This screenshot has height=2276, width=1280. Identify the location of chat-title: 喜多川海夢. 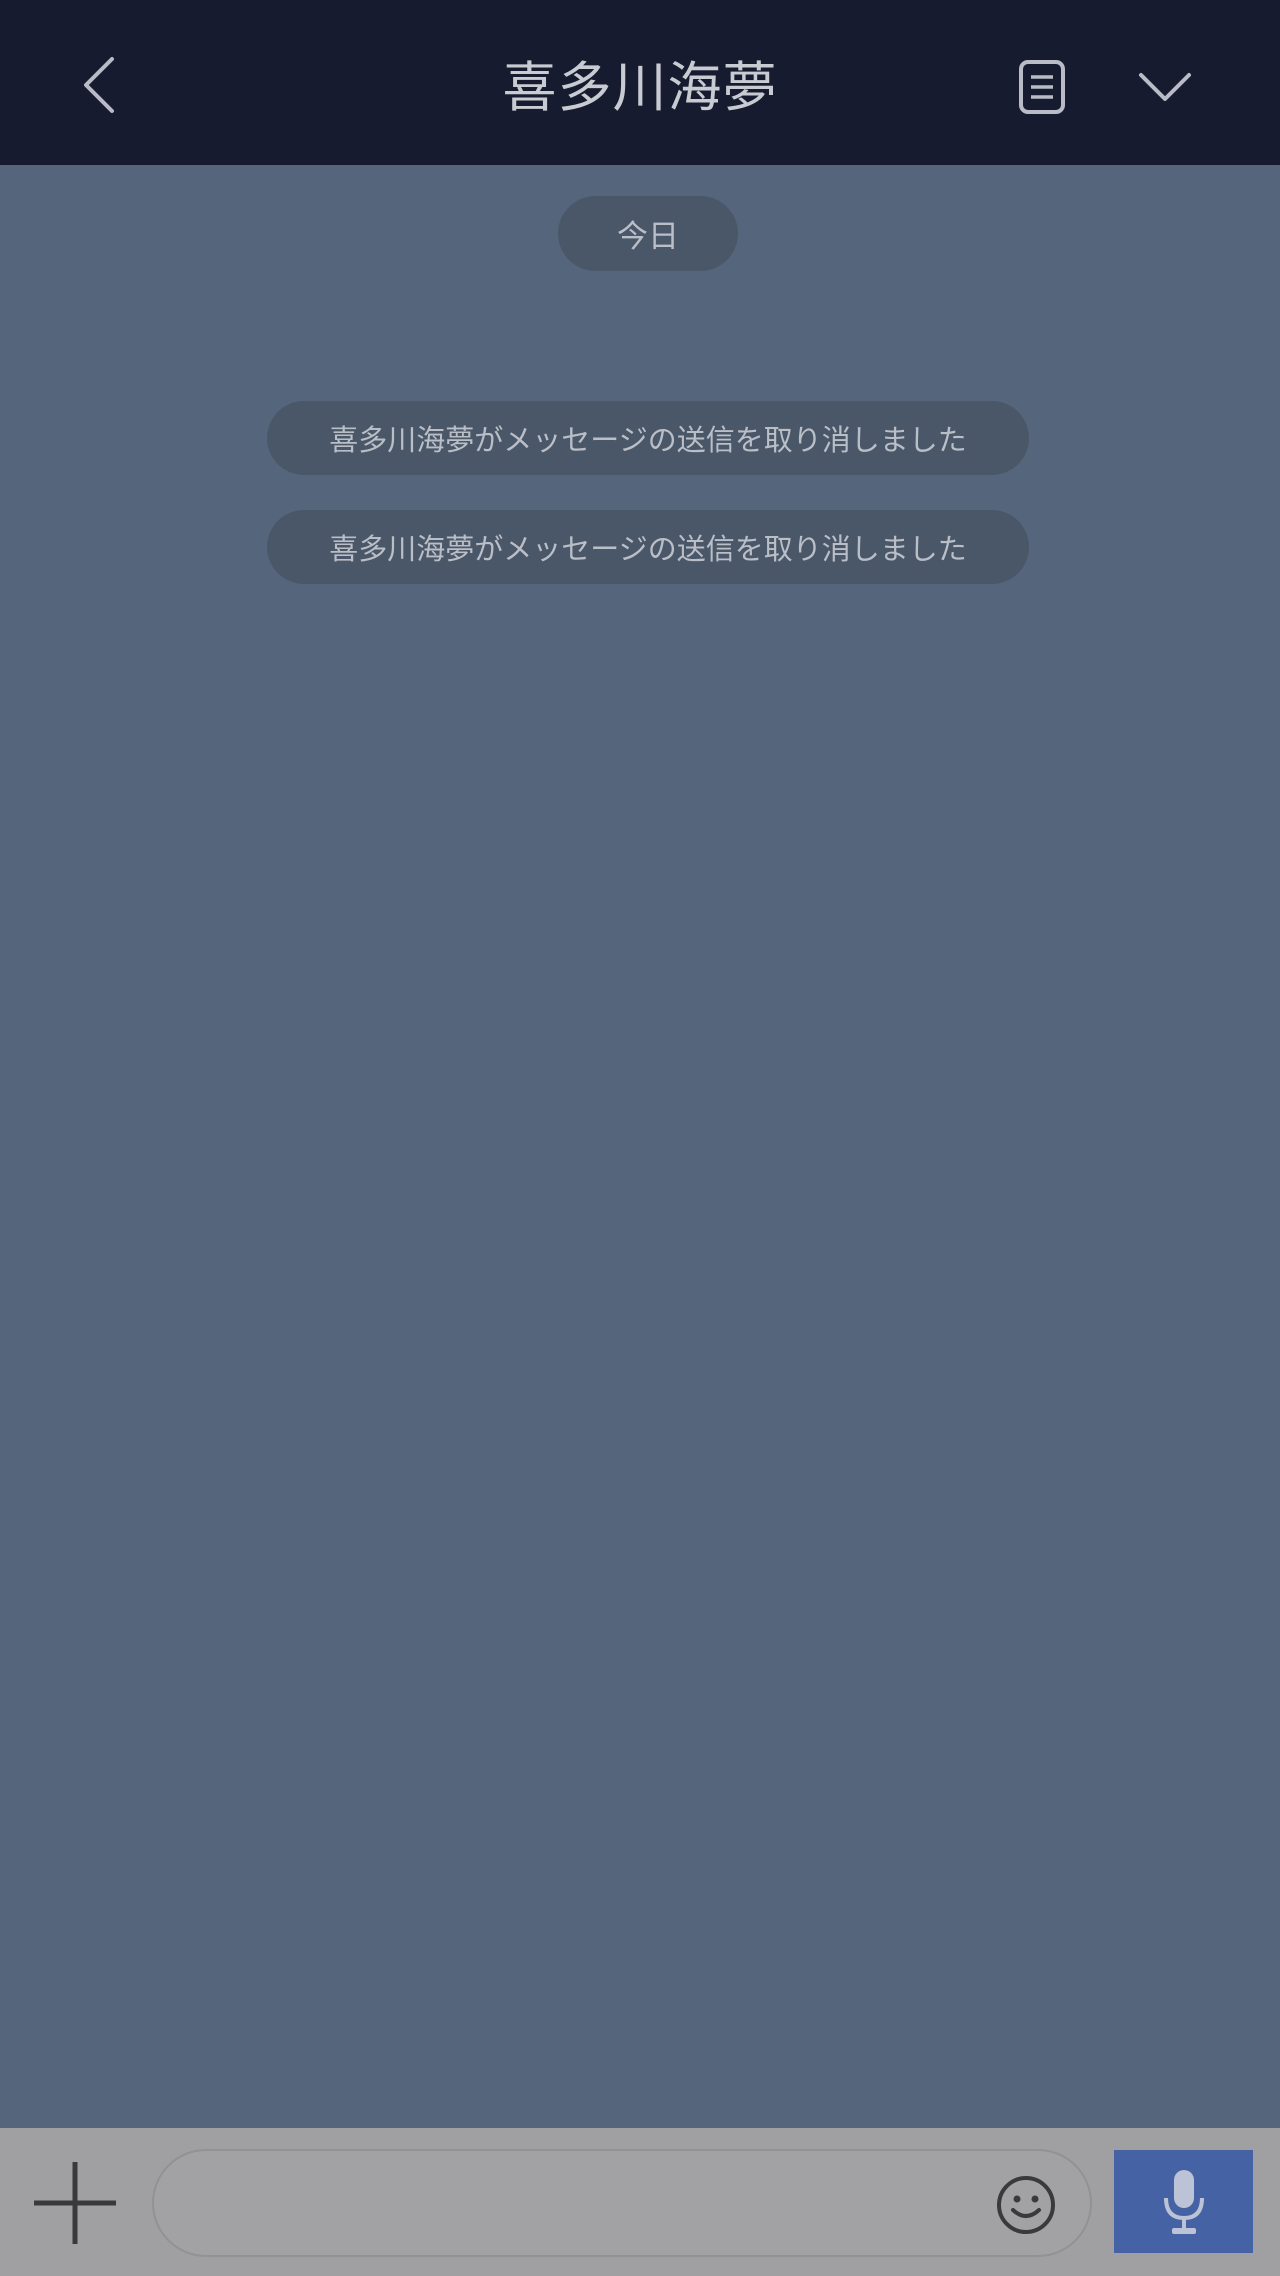
(640, 87).